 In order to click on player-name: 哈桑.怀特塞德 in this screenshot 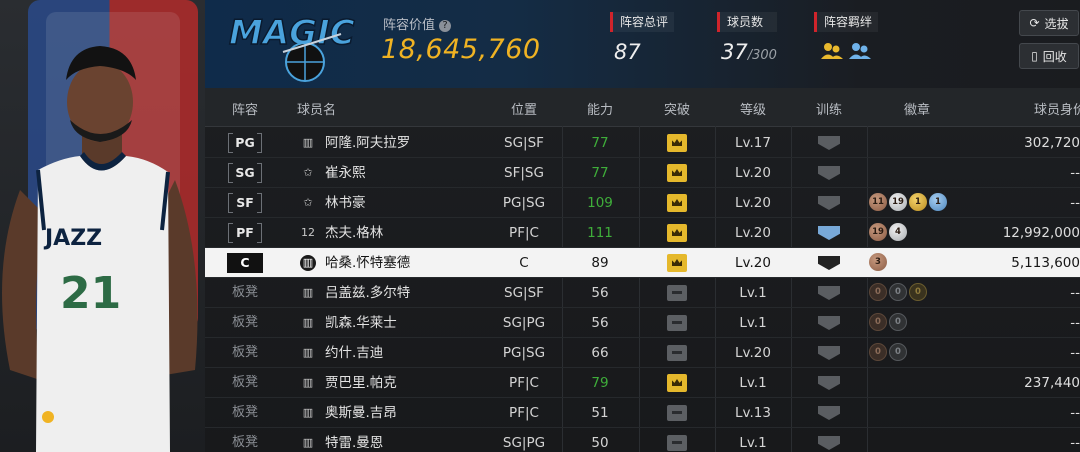, I will do `click(367, 263)`.